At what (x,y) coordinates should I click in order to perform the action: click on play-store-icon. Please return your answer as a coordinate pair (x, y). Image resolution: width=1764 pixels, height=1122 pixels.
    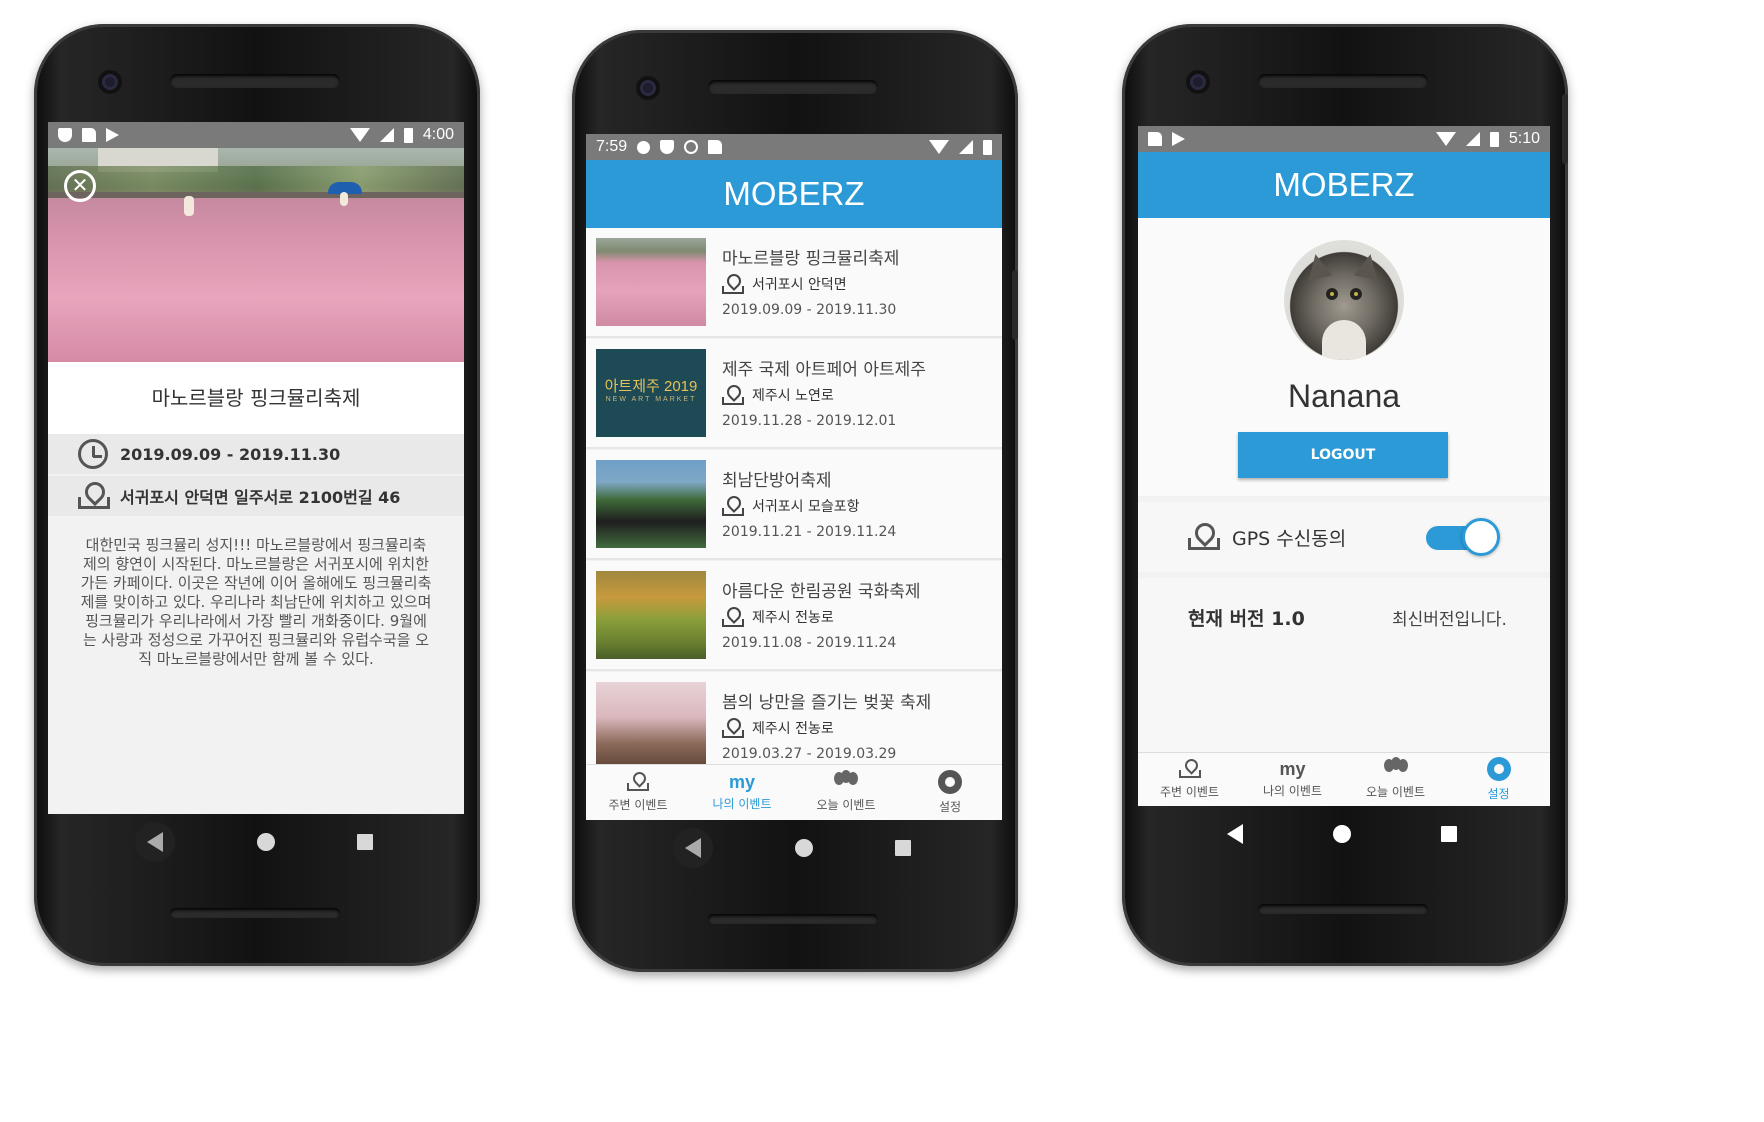
    Looking at the image, I should click on (112, 135).